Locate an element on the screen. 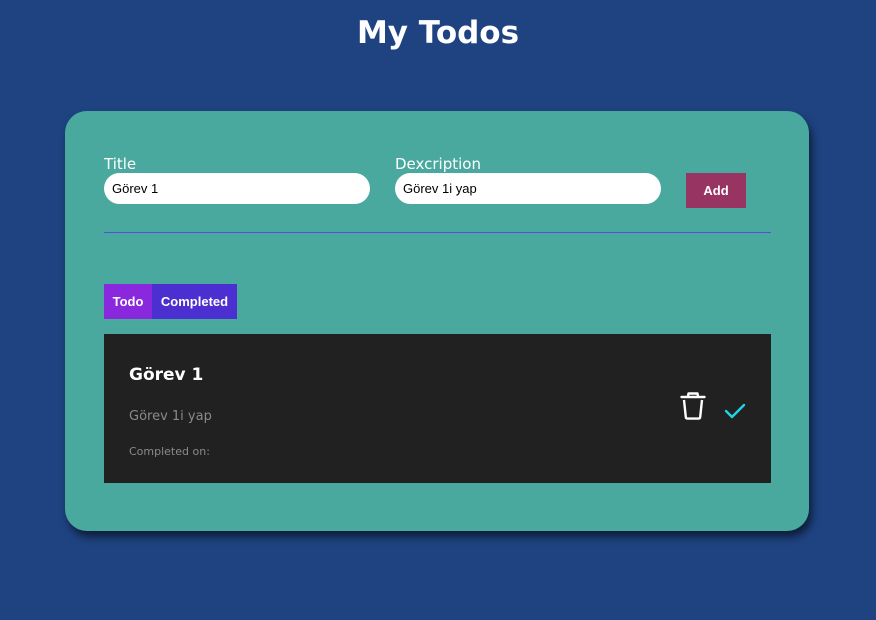 The width and height of the screenshot is (876, 620). title-label: Title is located at coordinates (120, 164).